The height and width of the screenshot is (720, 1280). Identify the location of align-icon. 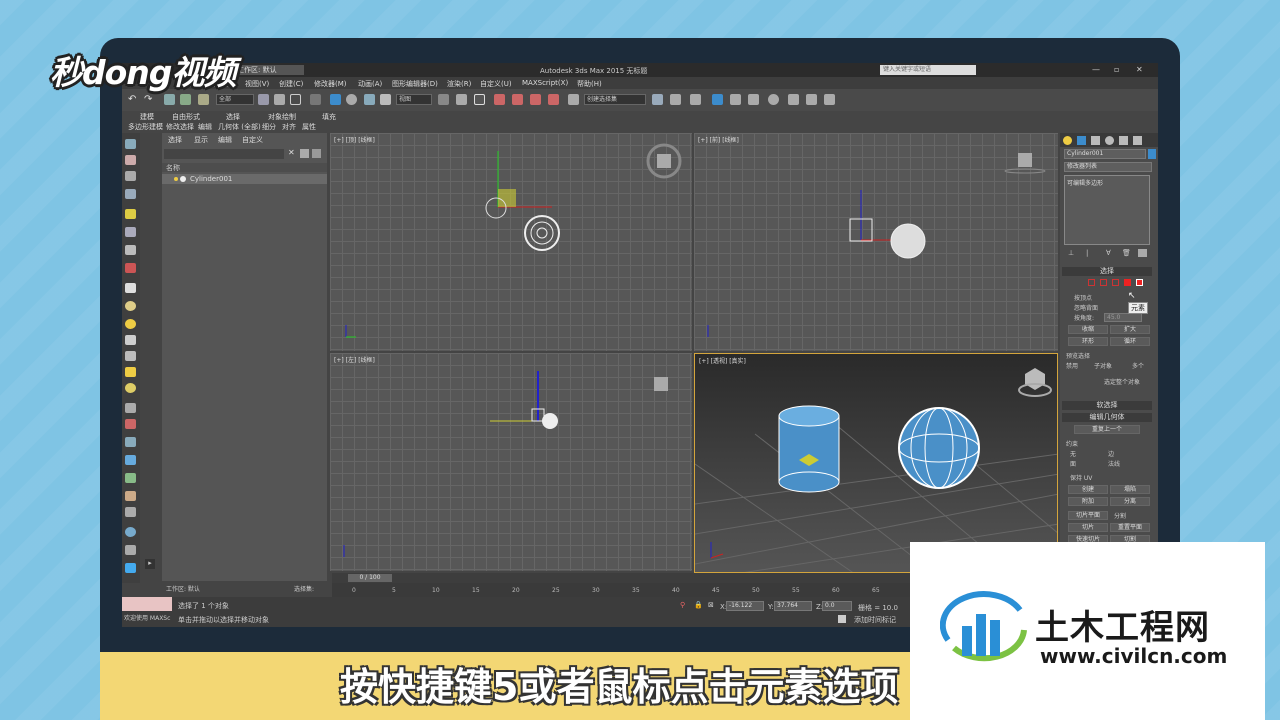
(675, 99).